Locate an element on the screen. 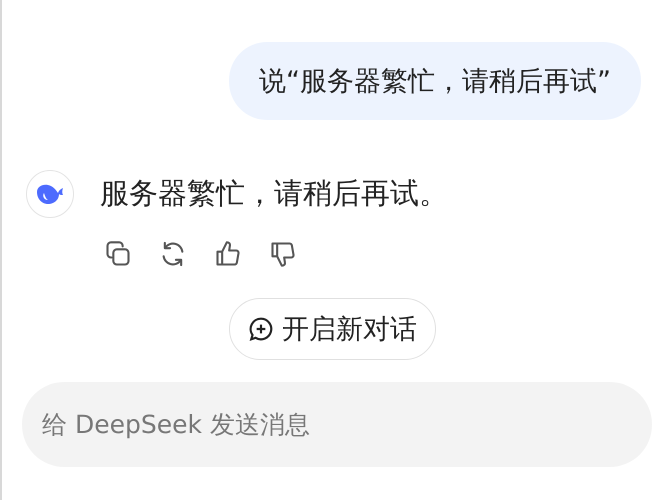 This screenshot has height=500, width=667. new-chat-button: 开启新对话 is located at coordinates (332, 329).